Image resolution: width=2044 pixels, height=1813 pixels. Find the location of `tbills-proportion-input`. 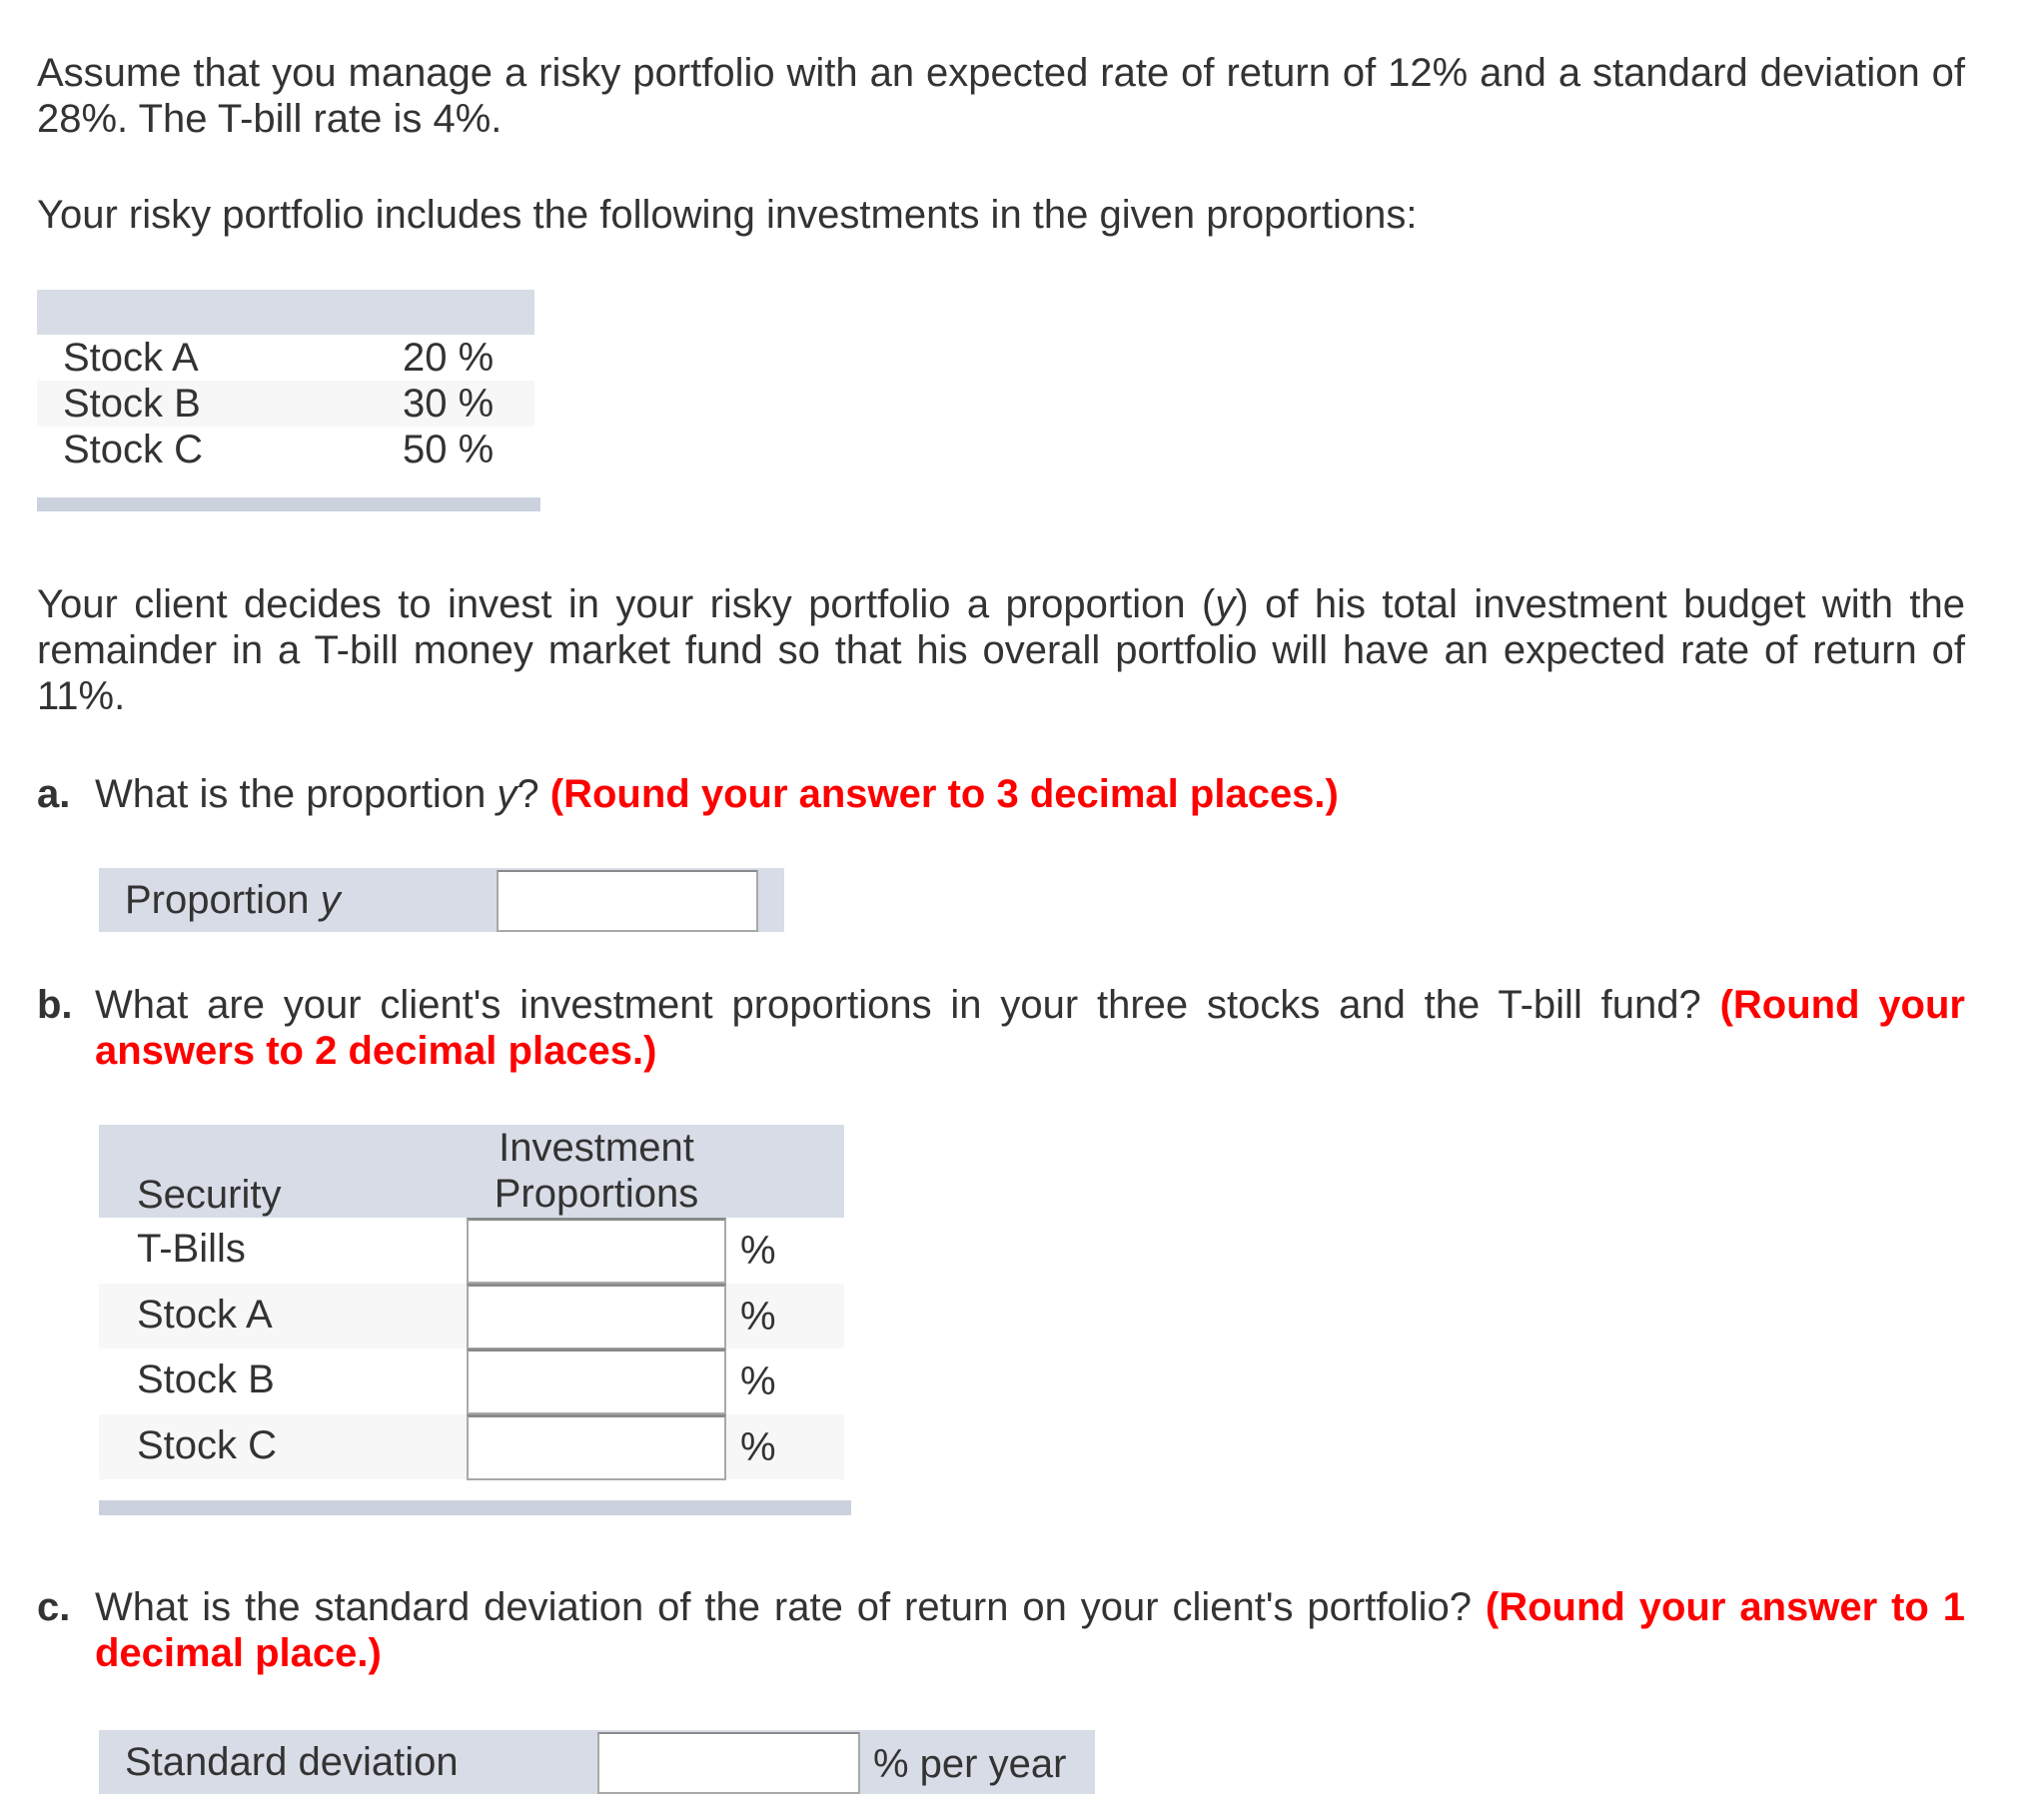

tbills-proportion-input is located at coordinates (596, 1251).